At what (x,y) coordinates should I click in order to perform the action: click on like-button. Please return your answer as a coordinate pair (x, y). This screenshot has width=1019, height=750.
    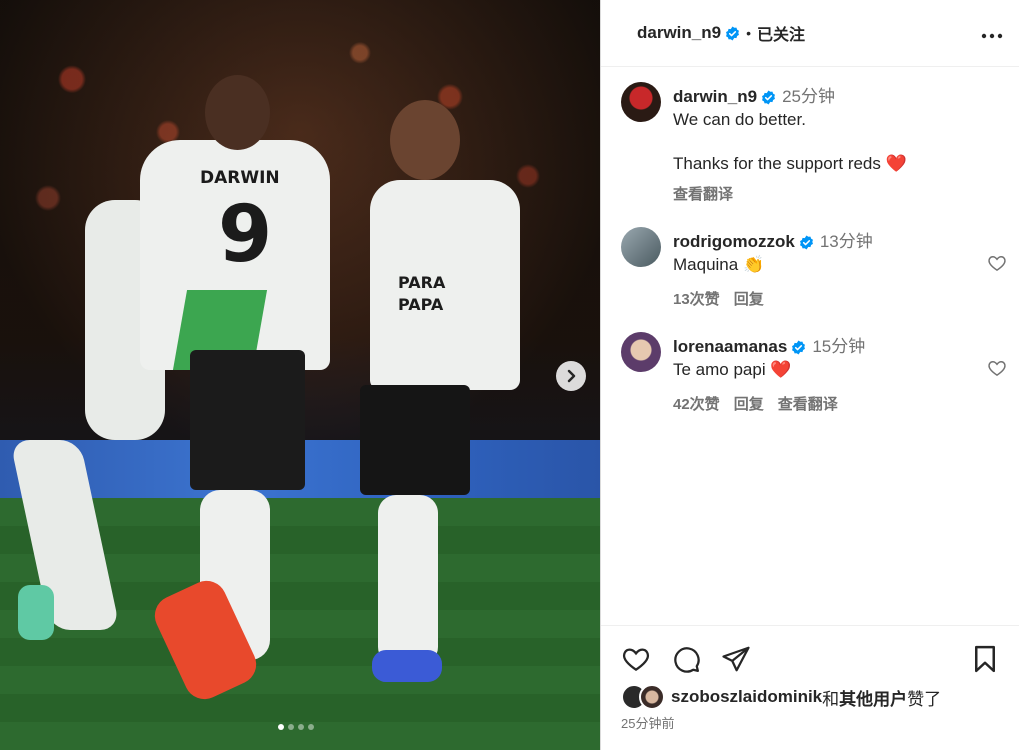
    Looking at the image, I should click on (636, 659).